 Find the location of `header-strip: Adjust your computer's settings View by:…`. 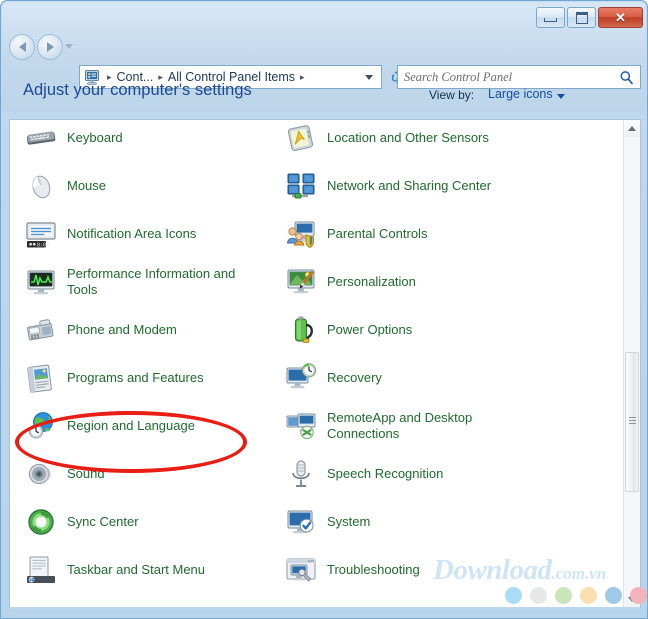

header-strip: Adjust your computer's settings View by:… is located at coordinates (325, 93).